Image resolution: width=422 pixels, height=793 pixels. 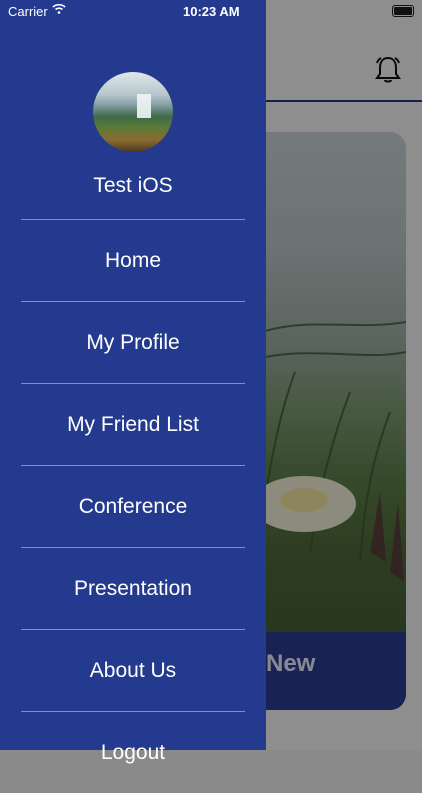 I want to click on menu-item-about-us: About Us, so click(x=133, y=670).